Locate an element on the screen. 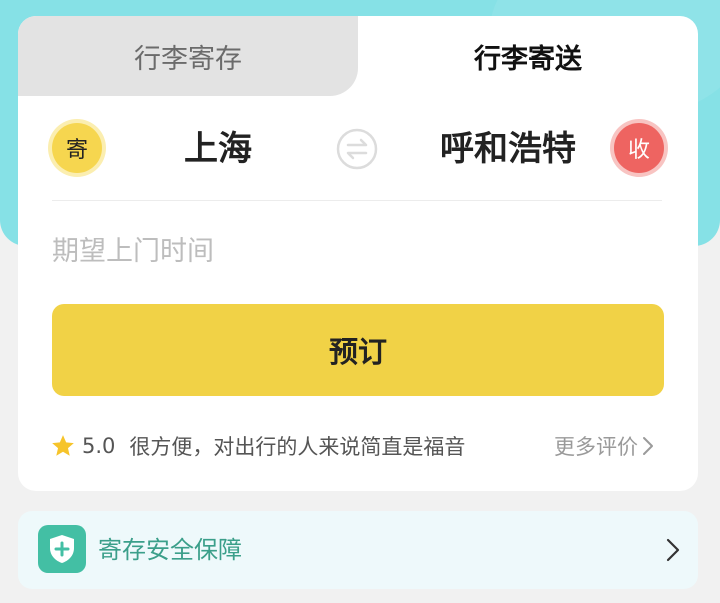  pickup-time-field: 期望上门时间 is located at coordinates (357, 252).